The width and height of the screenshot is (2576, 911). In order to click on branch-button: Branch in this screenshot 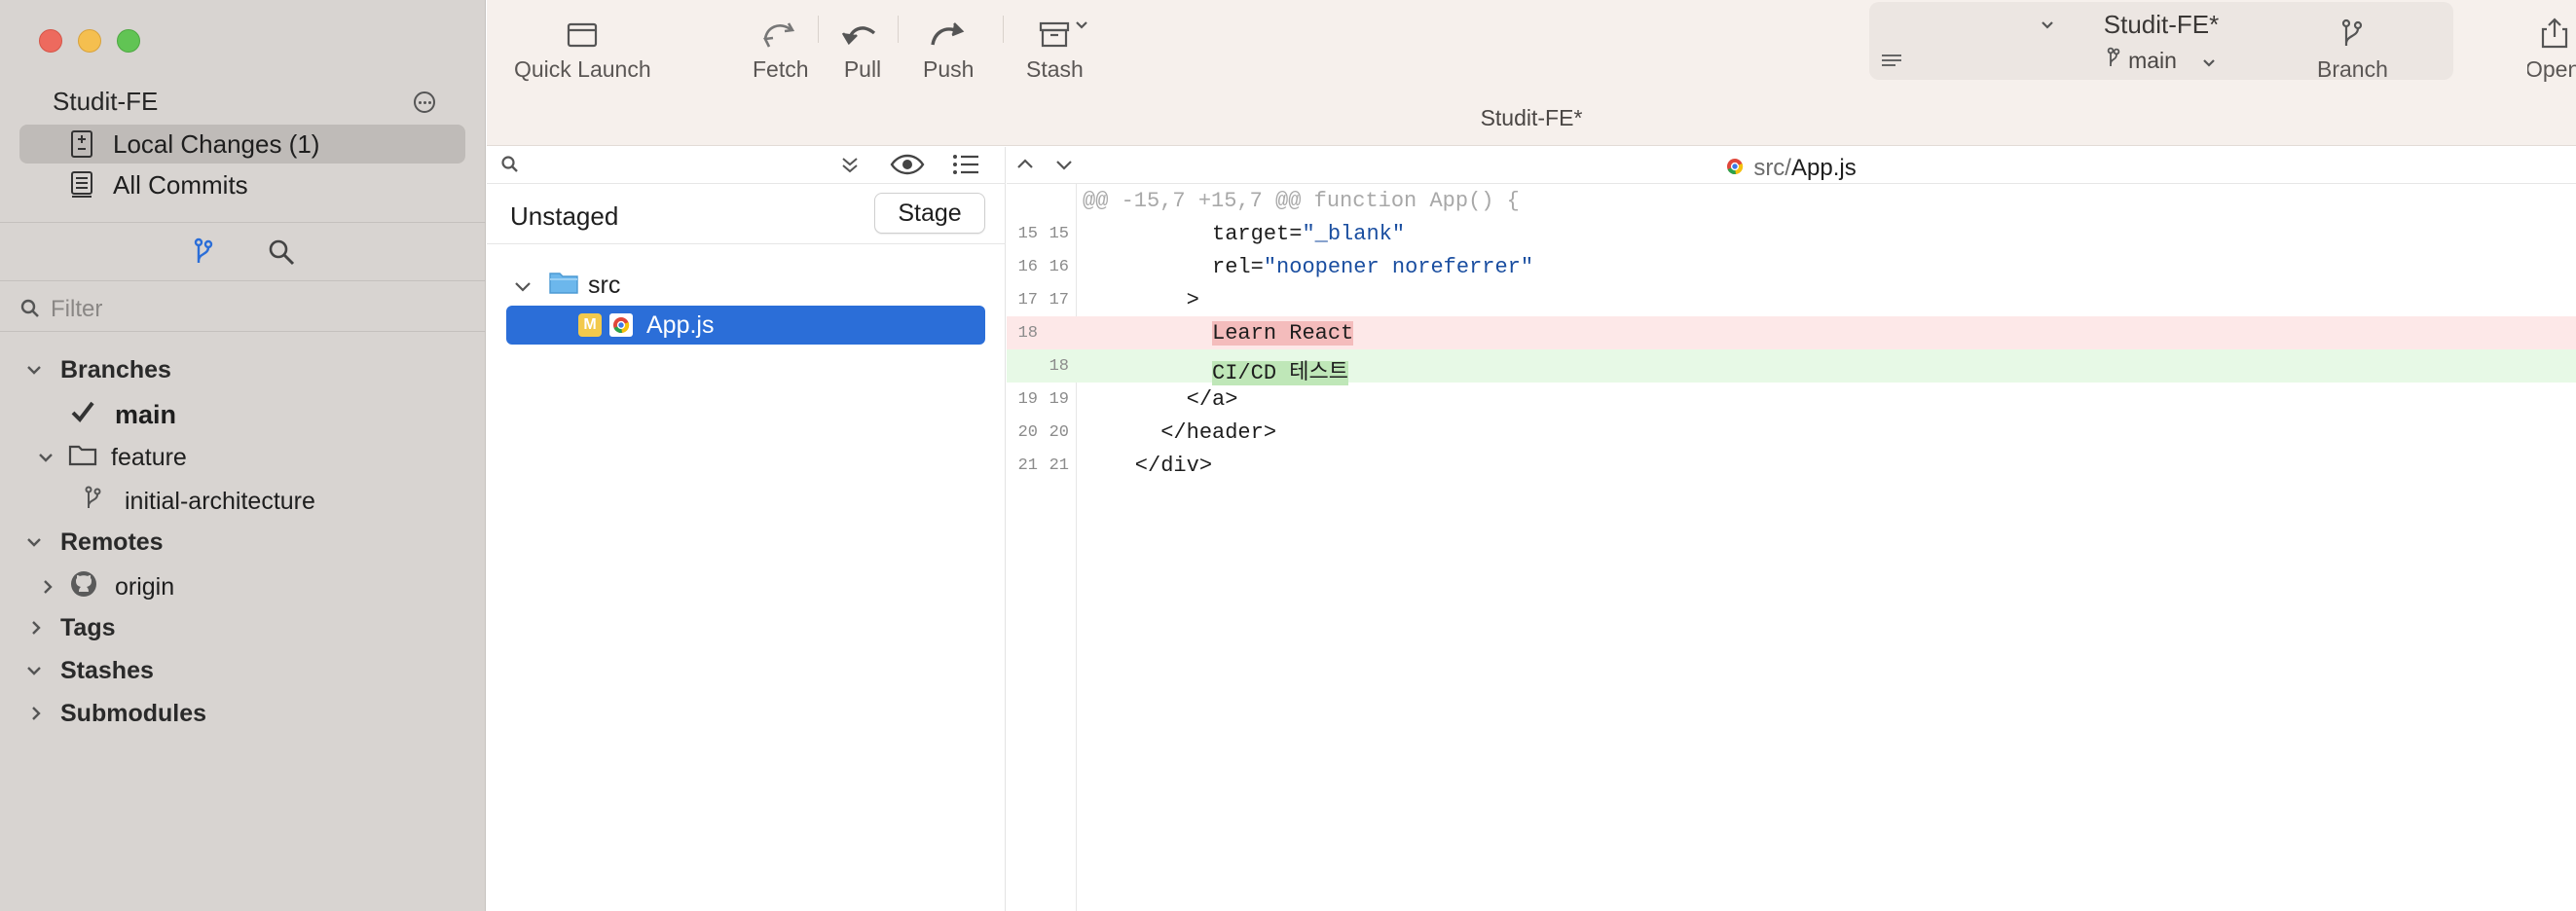, I will do `click(2352, 44)`.